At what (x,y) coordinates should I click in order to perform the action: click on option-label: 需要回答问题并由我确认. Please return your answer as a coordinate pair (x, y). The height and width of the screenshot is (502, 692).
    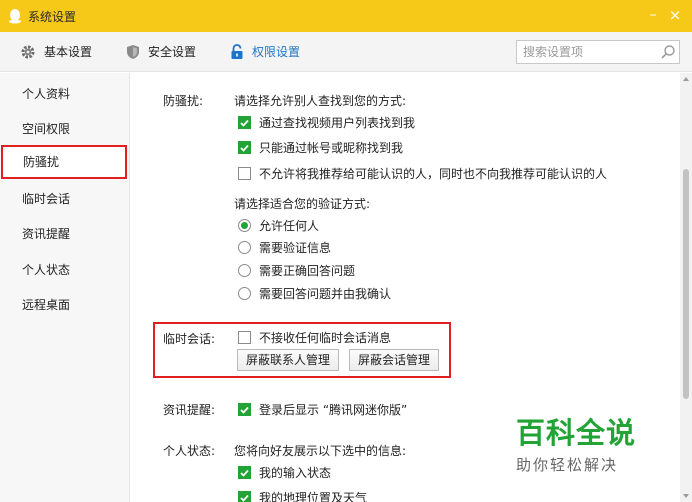
    Looking at the image, I should click on (325, 294).